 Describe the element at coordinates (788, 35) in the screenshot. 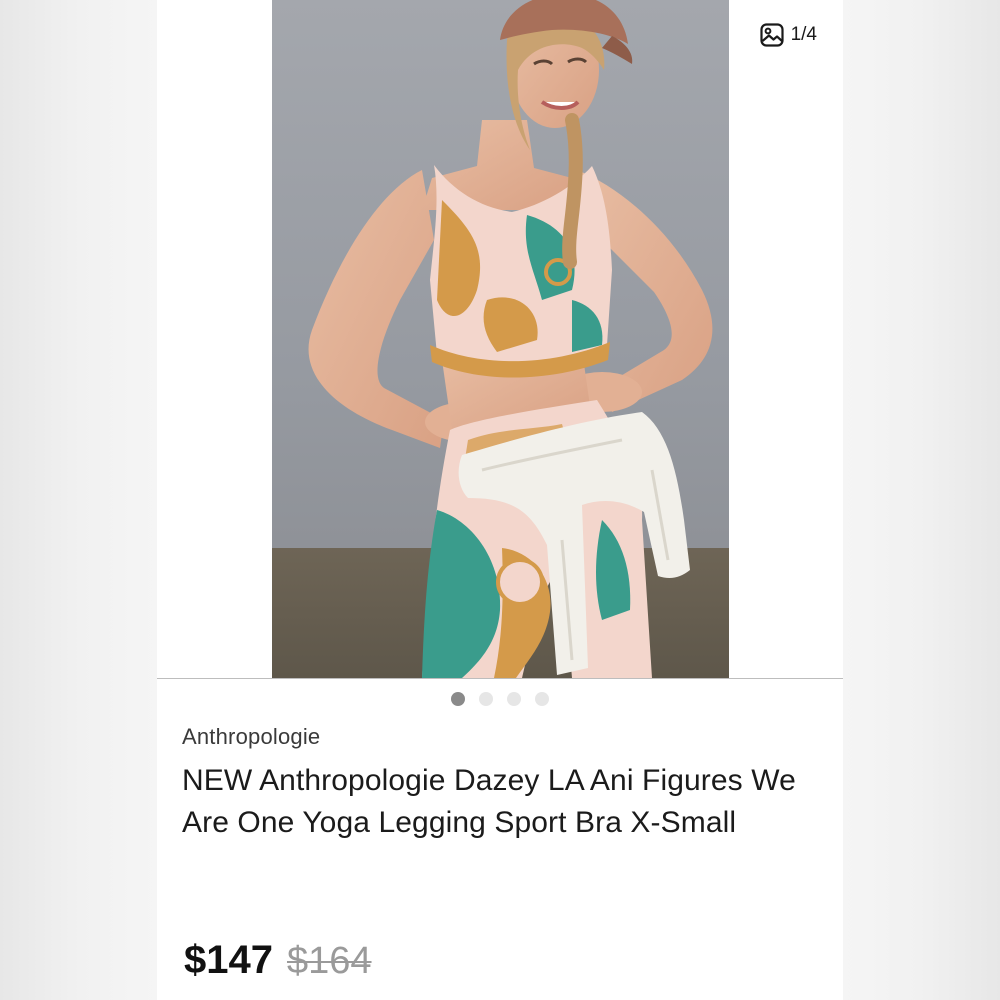

I see `image-counter: 1/4` at that location.